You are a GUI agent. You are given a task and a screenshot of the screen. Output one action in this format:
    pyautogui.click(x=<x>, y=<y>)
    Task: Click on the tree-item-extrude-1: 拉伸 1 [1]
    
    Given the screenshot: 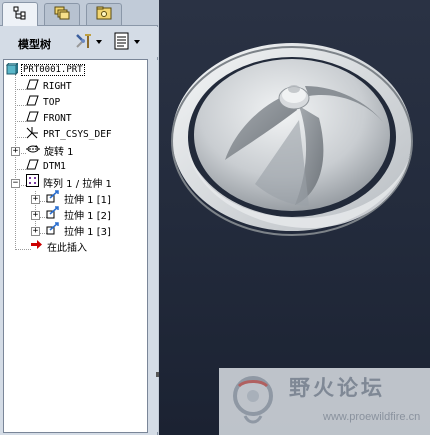 What is the action you would take?
    pyautogui.click(x=78, y=198)
    